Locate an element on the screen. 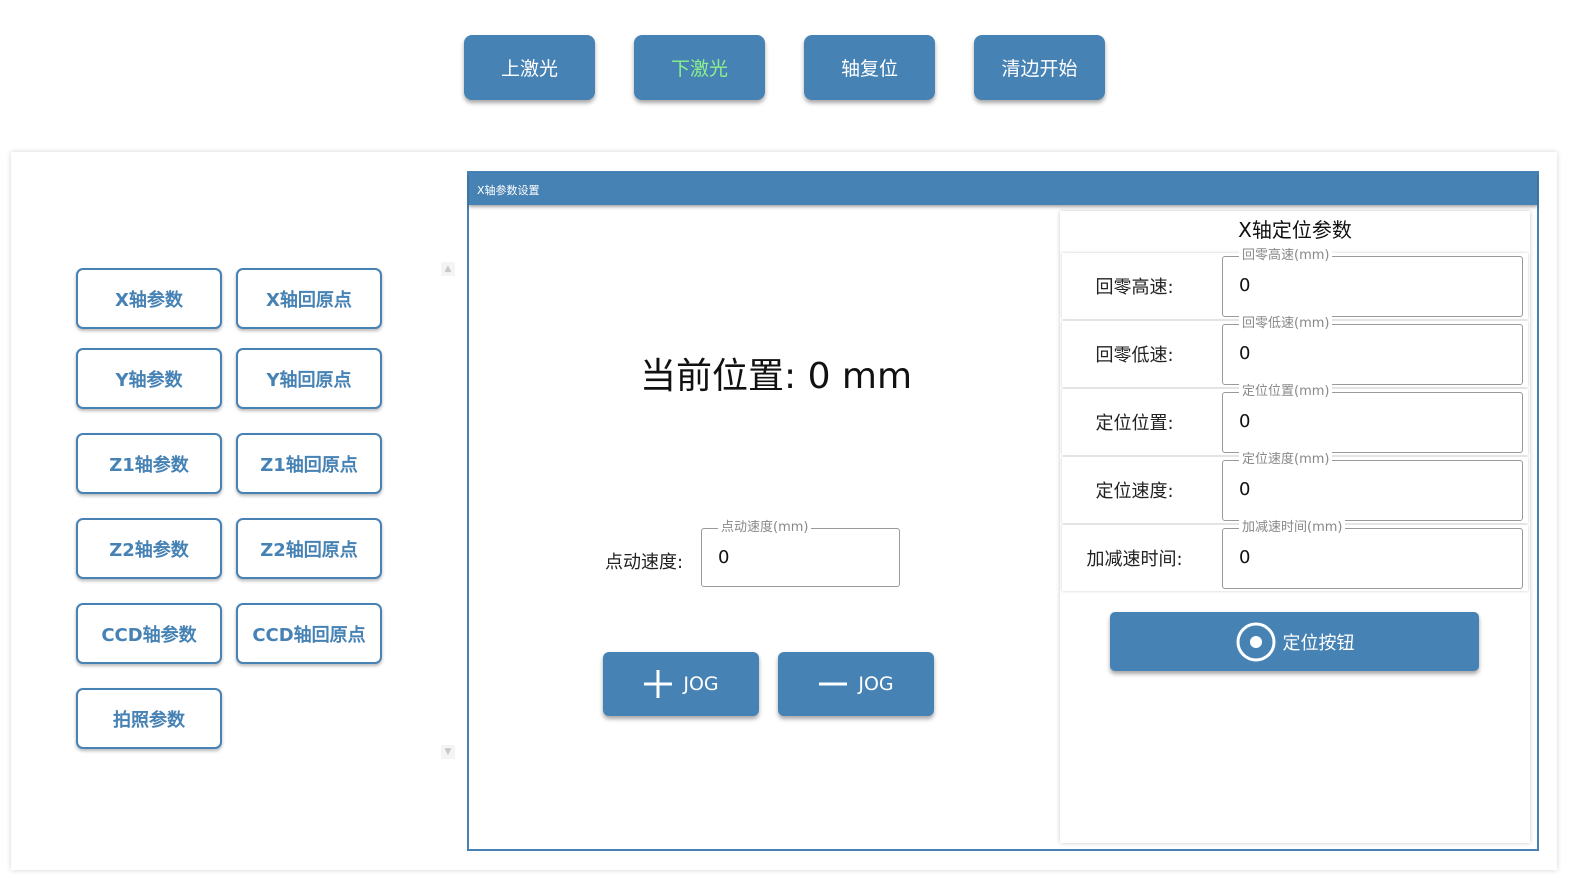  home-high-speed-input is located at coordinates (1314, 285).